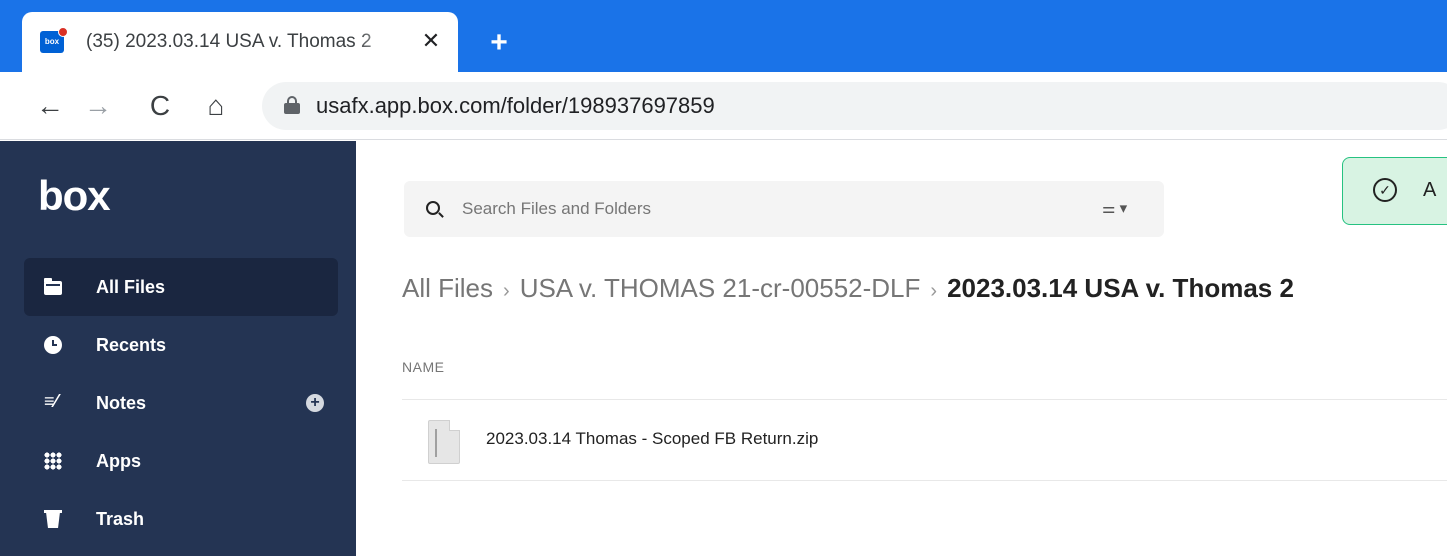  Describe the element at coordinates (315, 403) in the screenshot. I see `add-note-icon: +` at that location.